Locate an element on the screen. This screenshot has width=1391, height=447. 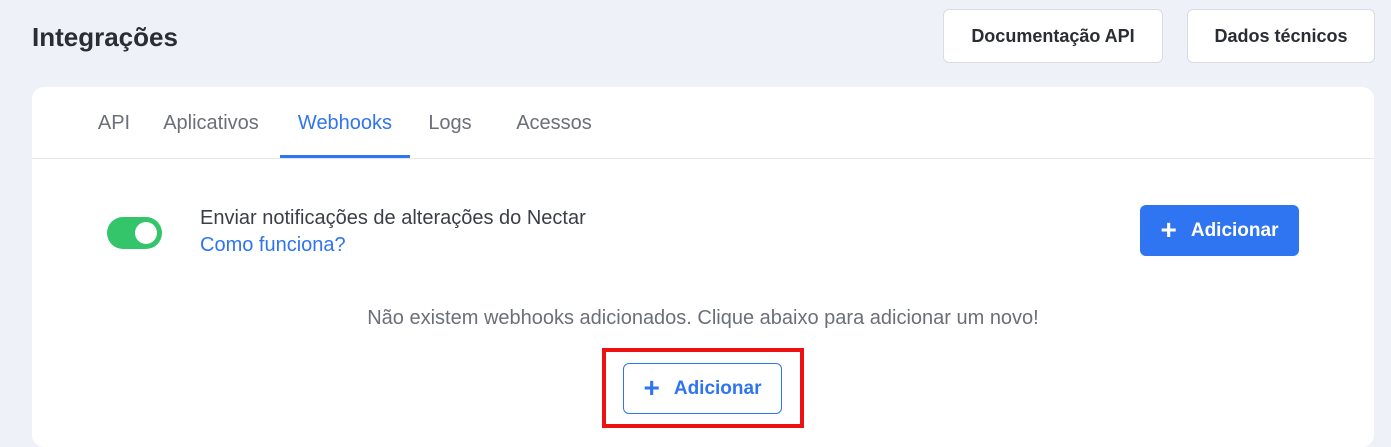
tab-webhooks: Webhooks is located at coordinates (345, 123).